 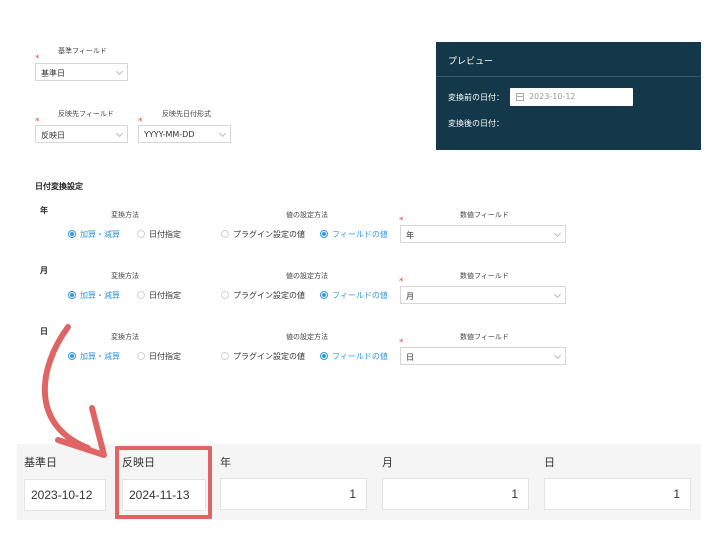 What do you see at coordinates (74, 391) in the screenshot?
I see `curved-arrow-icon` at bounding box center [74, 391].